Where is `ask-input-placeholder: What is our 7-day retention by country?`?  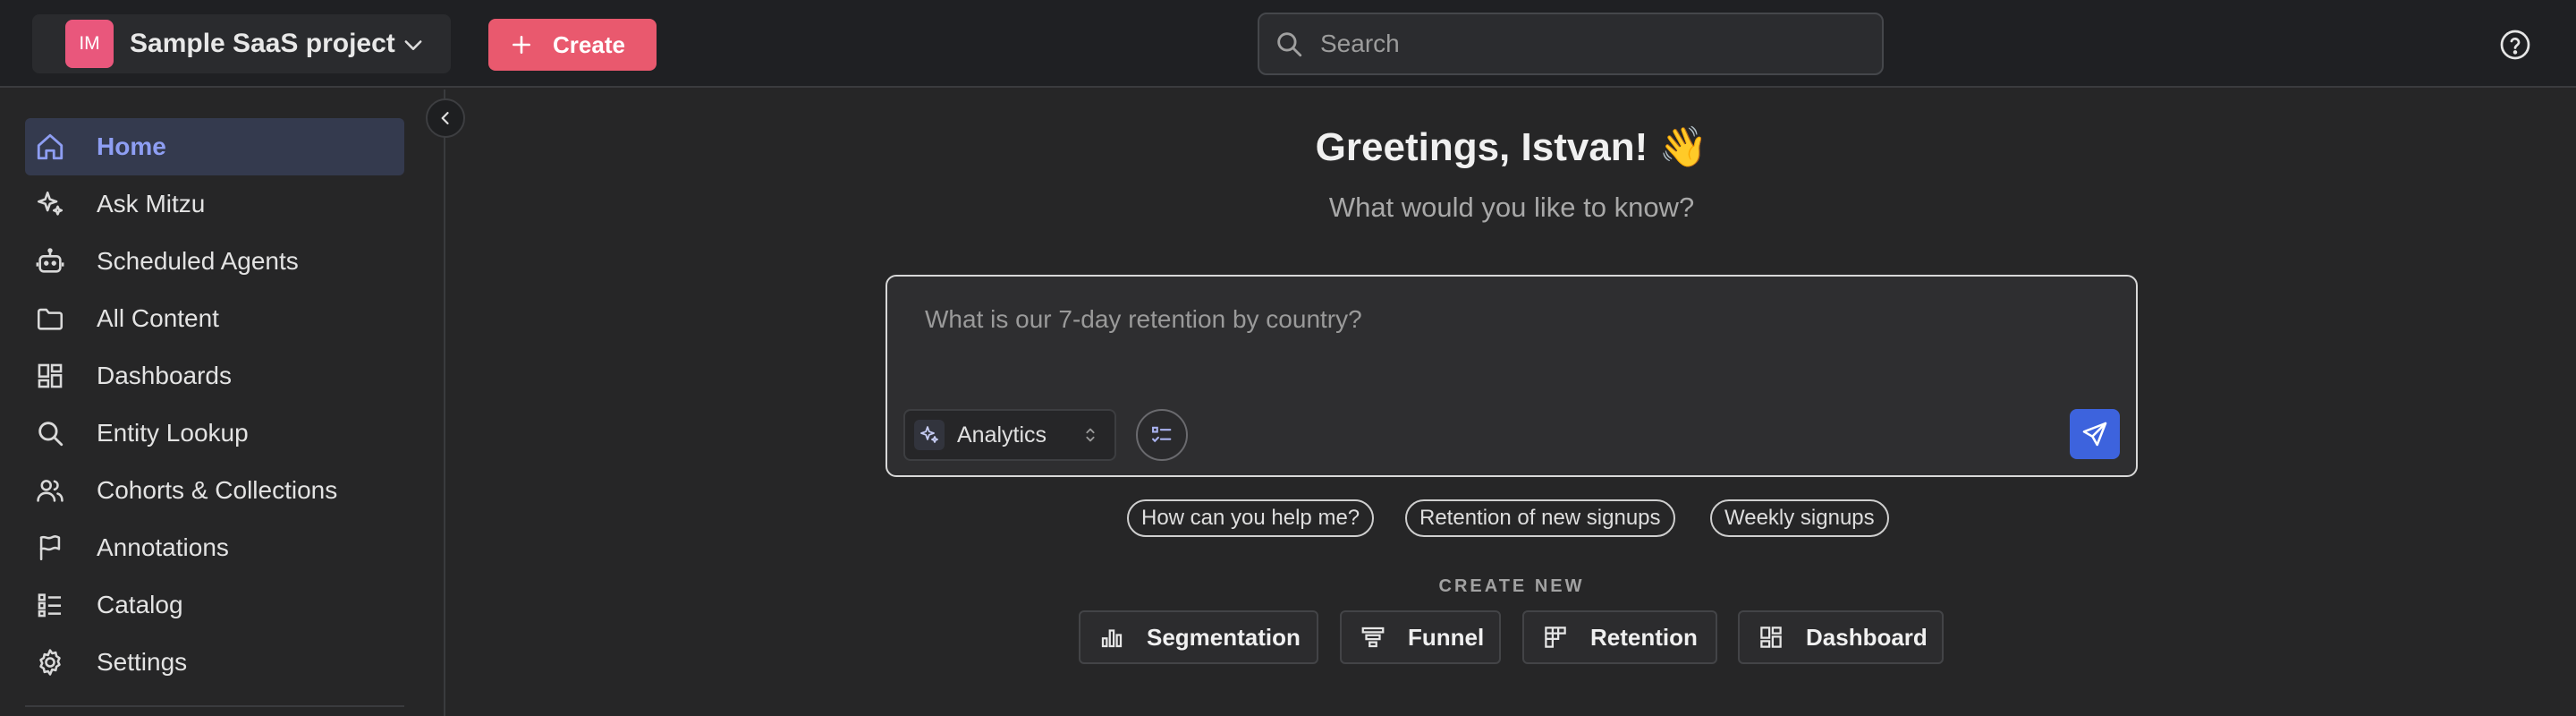
ask-input-placeholder: What is our 7-day retention by country? is located at coordinates (1143, 319).